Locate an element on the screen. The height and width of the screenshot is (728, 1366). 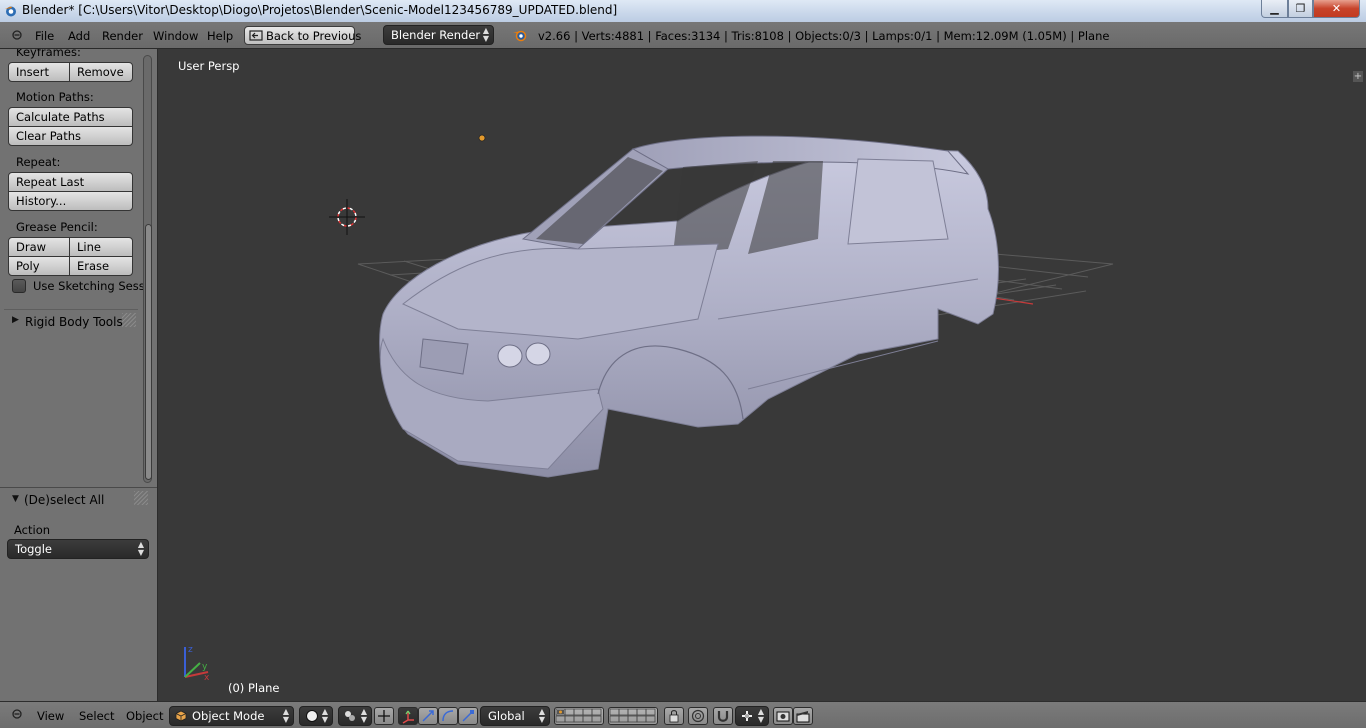
action-select: Toggle ▲ ▼ is located at coordinates (78, 549).